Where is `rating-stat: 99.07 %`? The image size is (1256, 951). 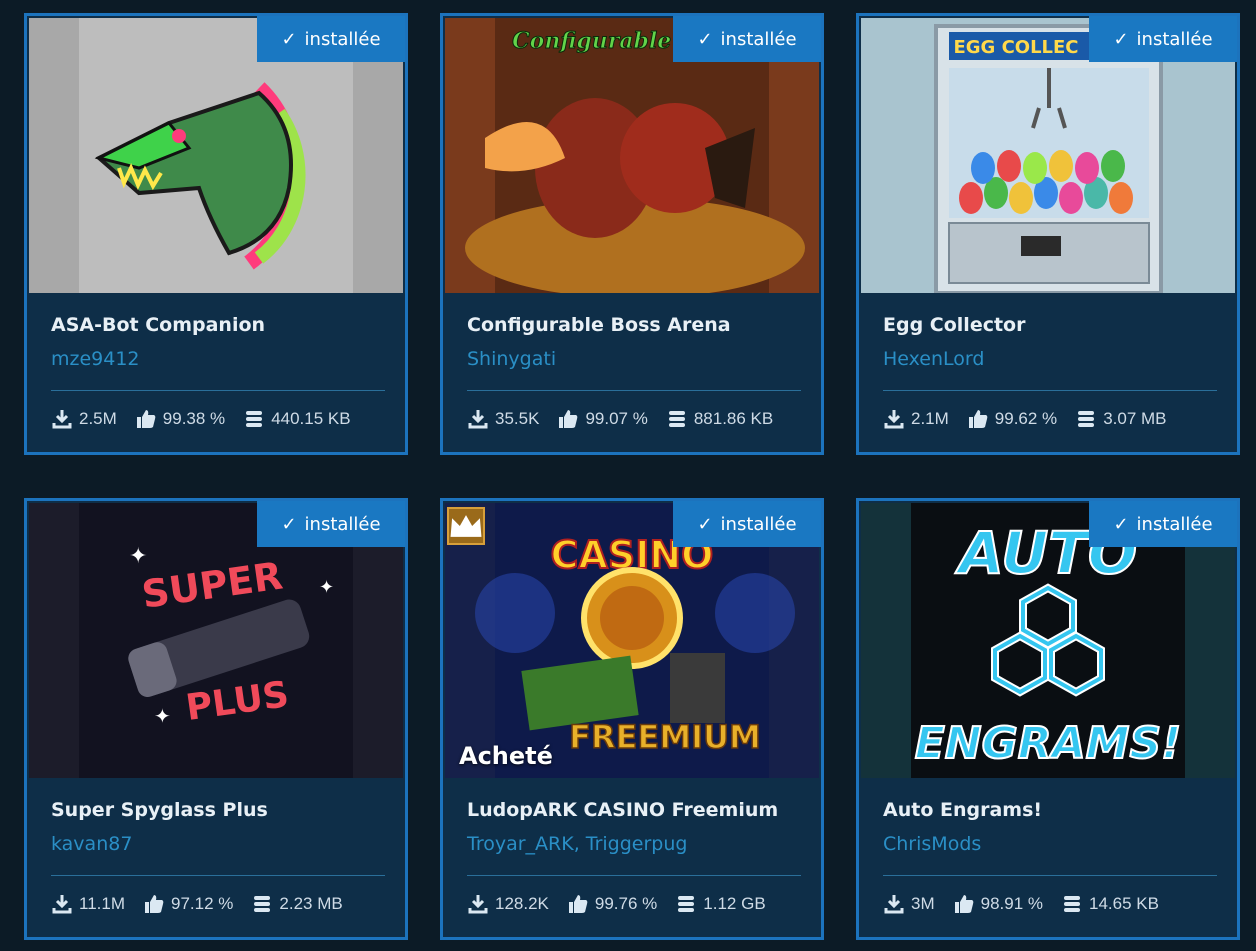 rating-stat: 99.07 % is located at coordinates (602, 419).